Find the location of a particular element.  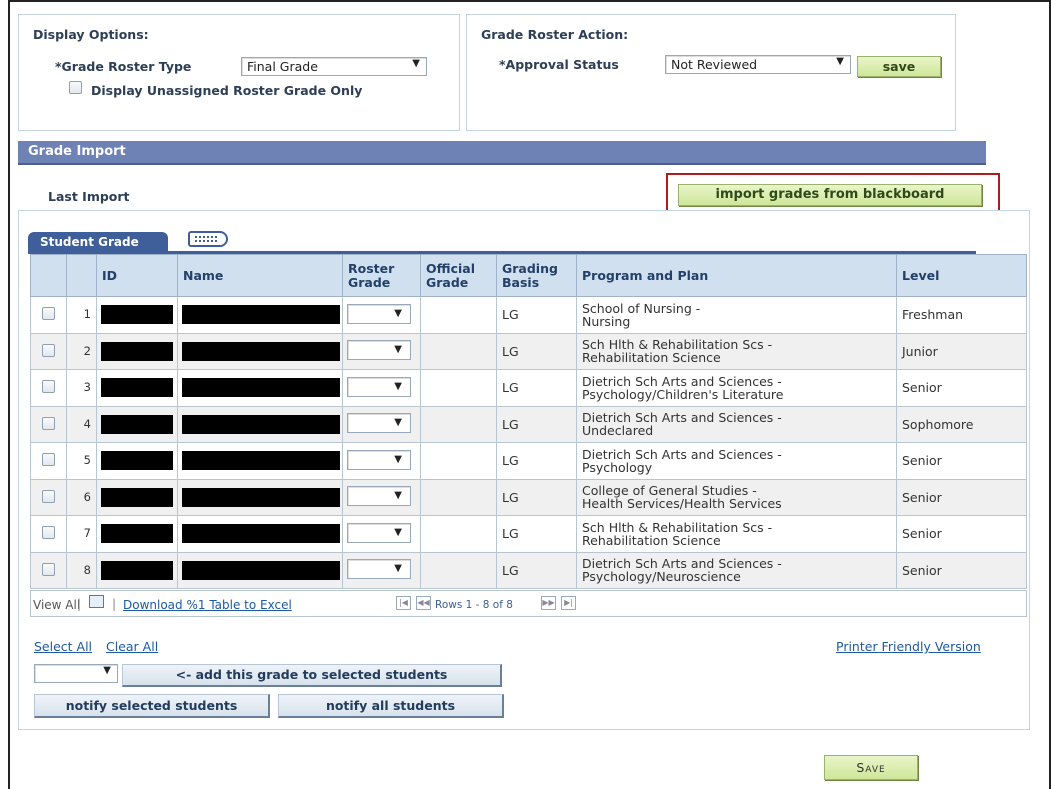

approval-status-select: Not Reviewed ▼ is located at coordinates (758, 64).